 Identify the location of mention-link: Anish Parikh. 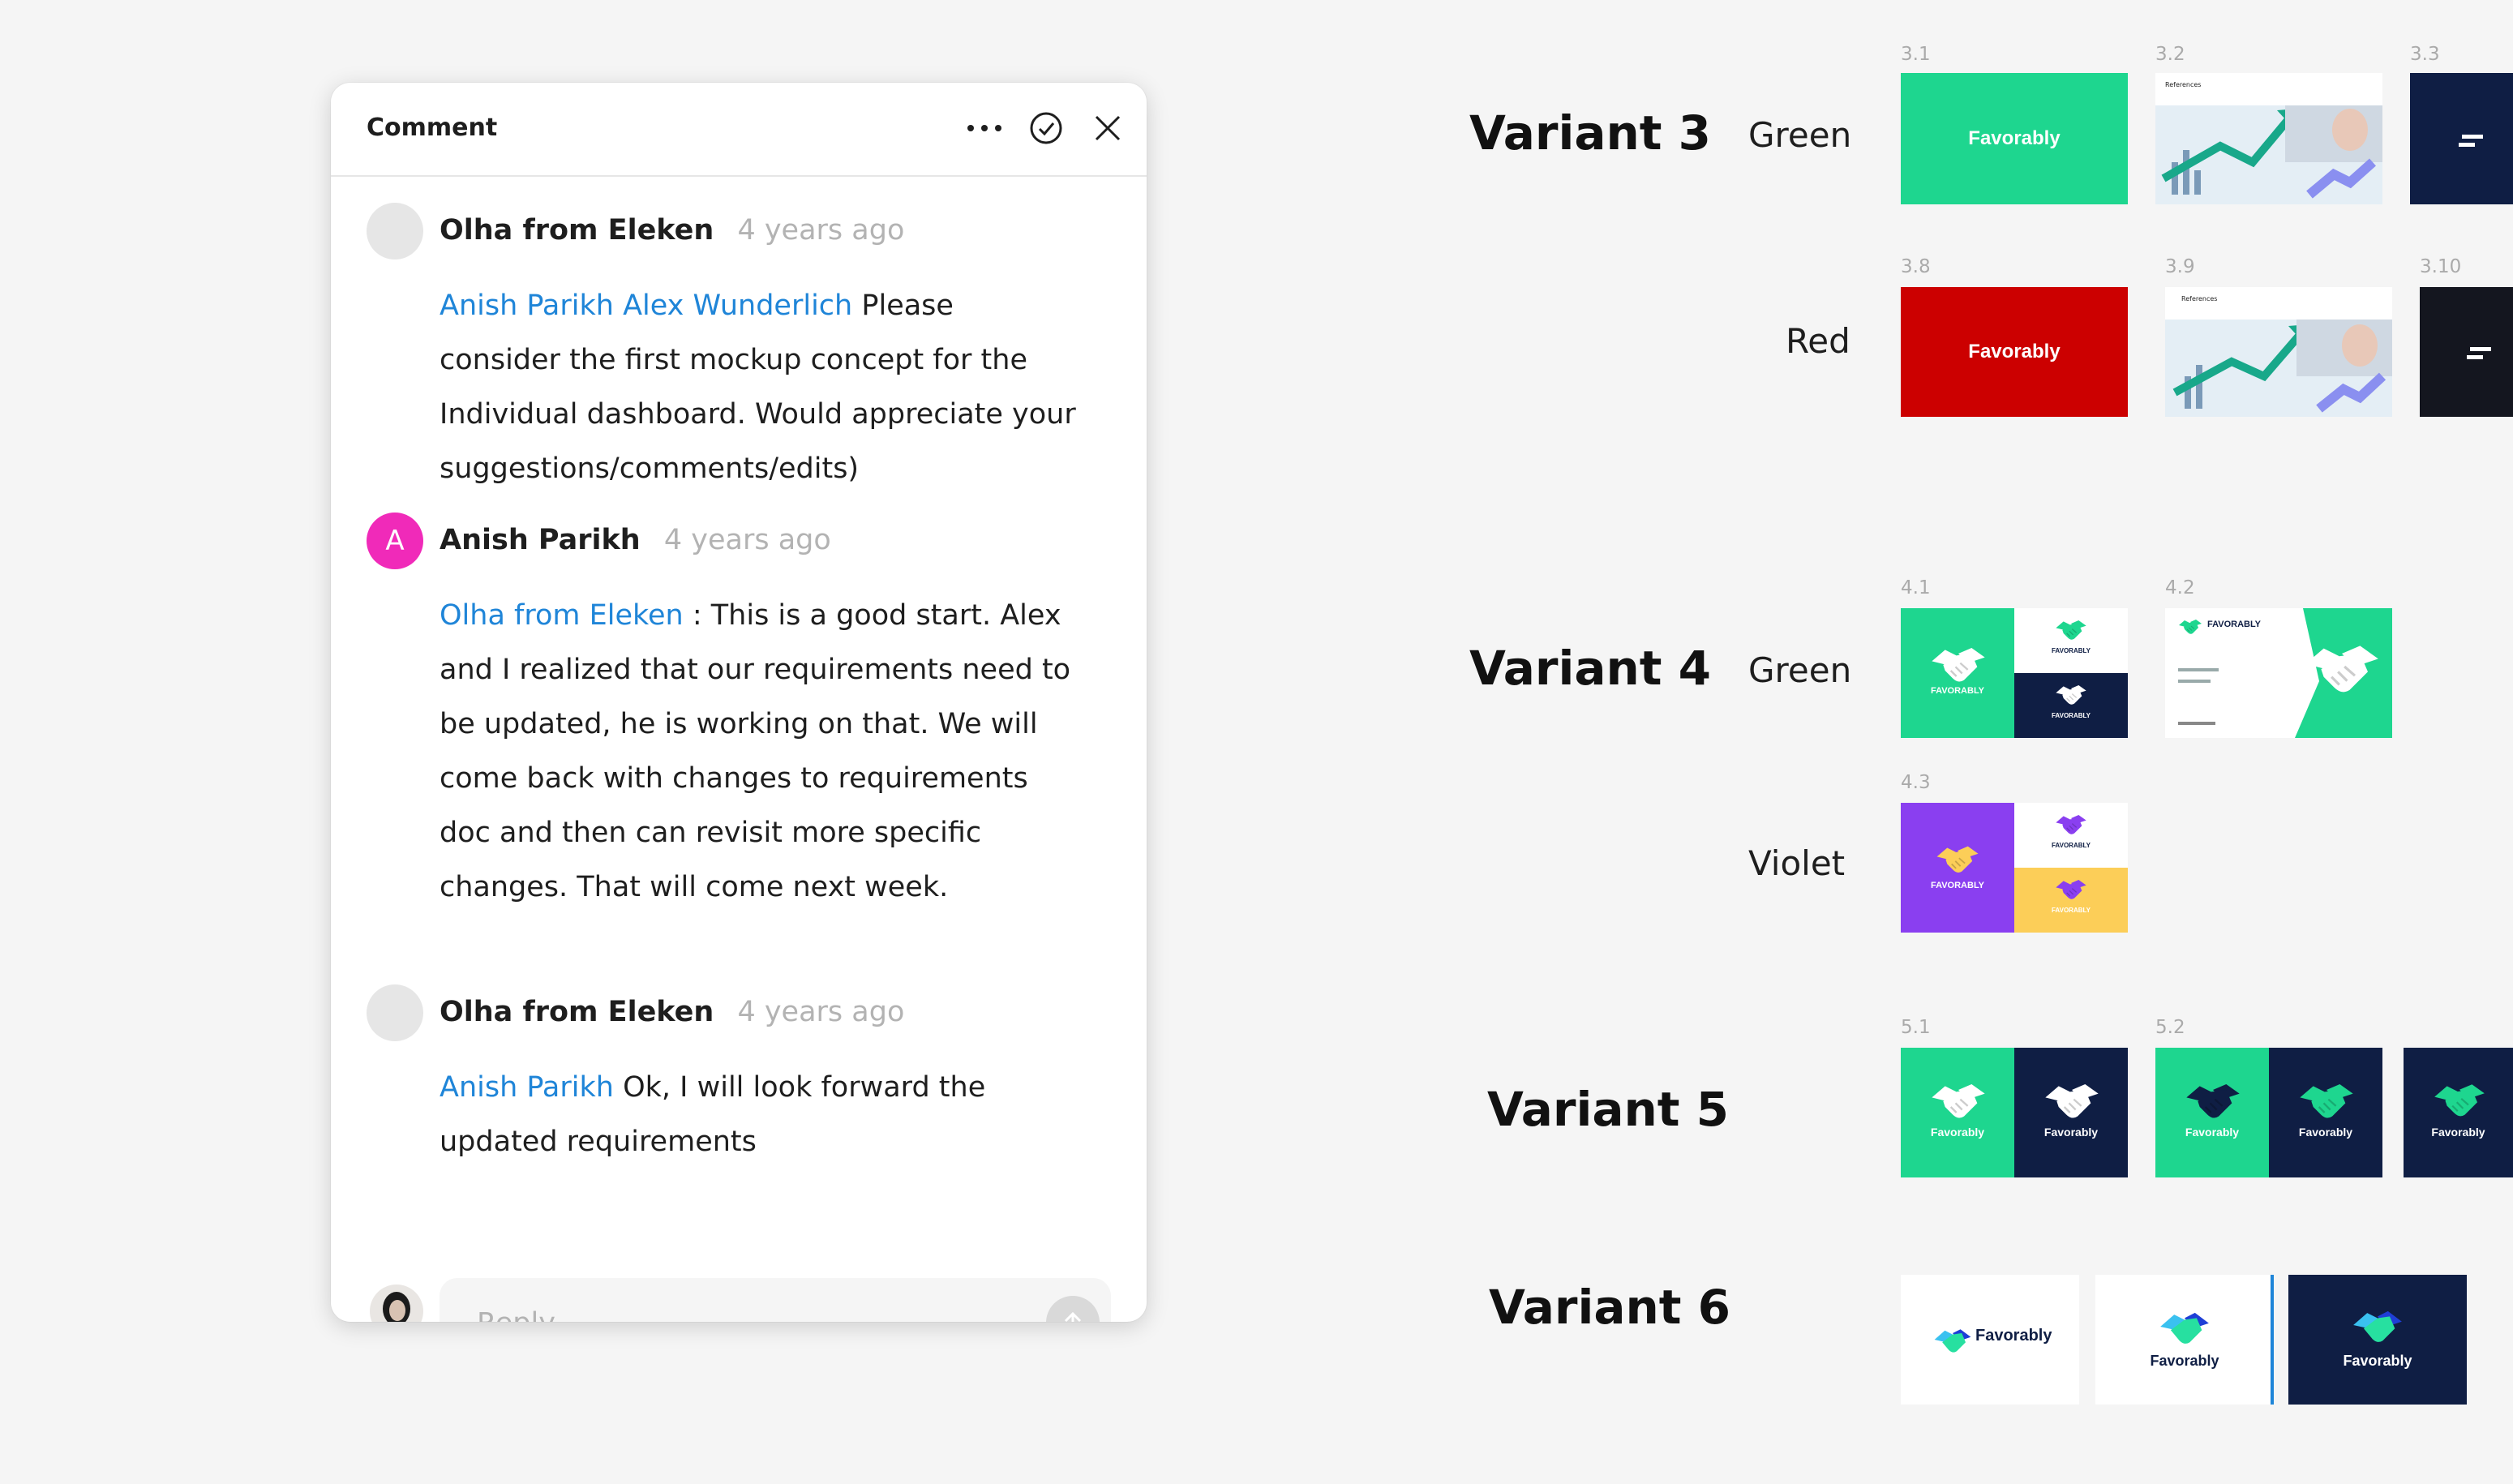
(527, 1087).